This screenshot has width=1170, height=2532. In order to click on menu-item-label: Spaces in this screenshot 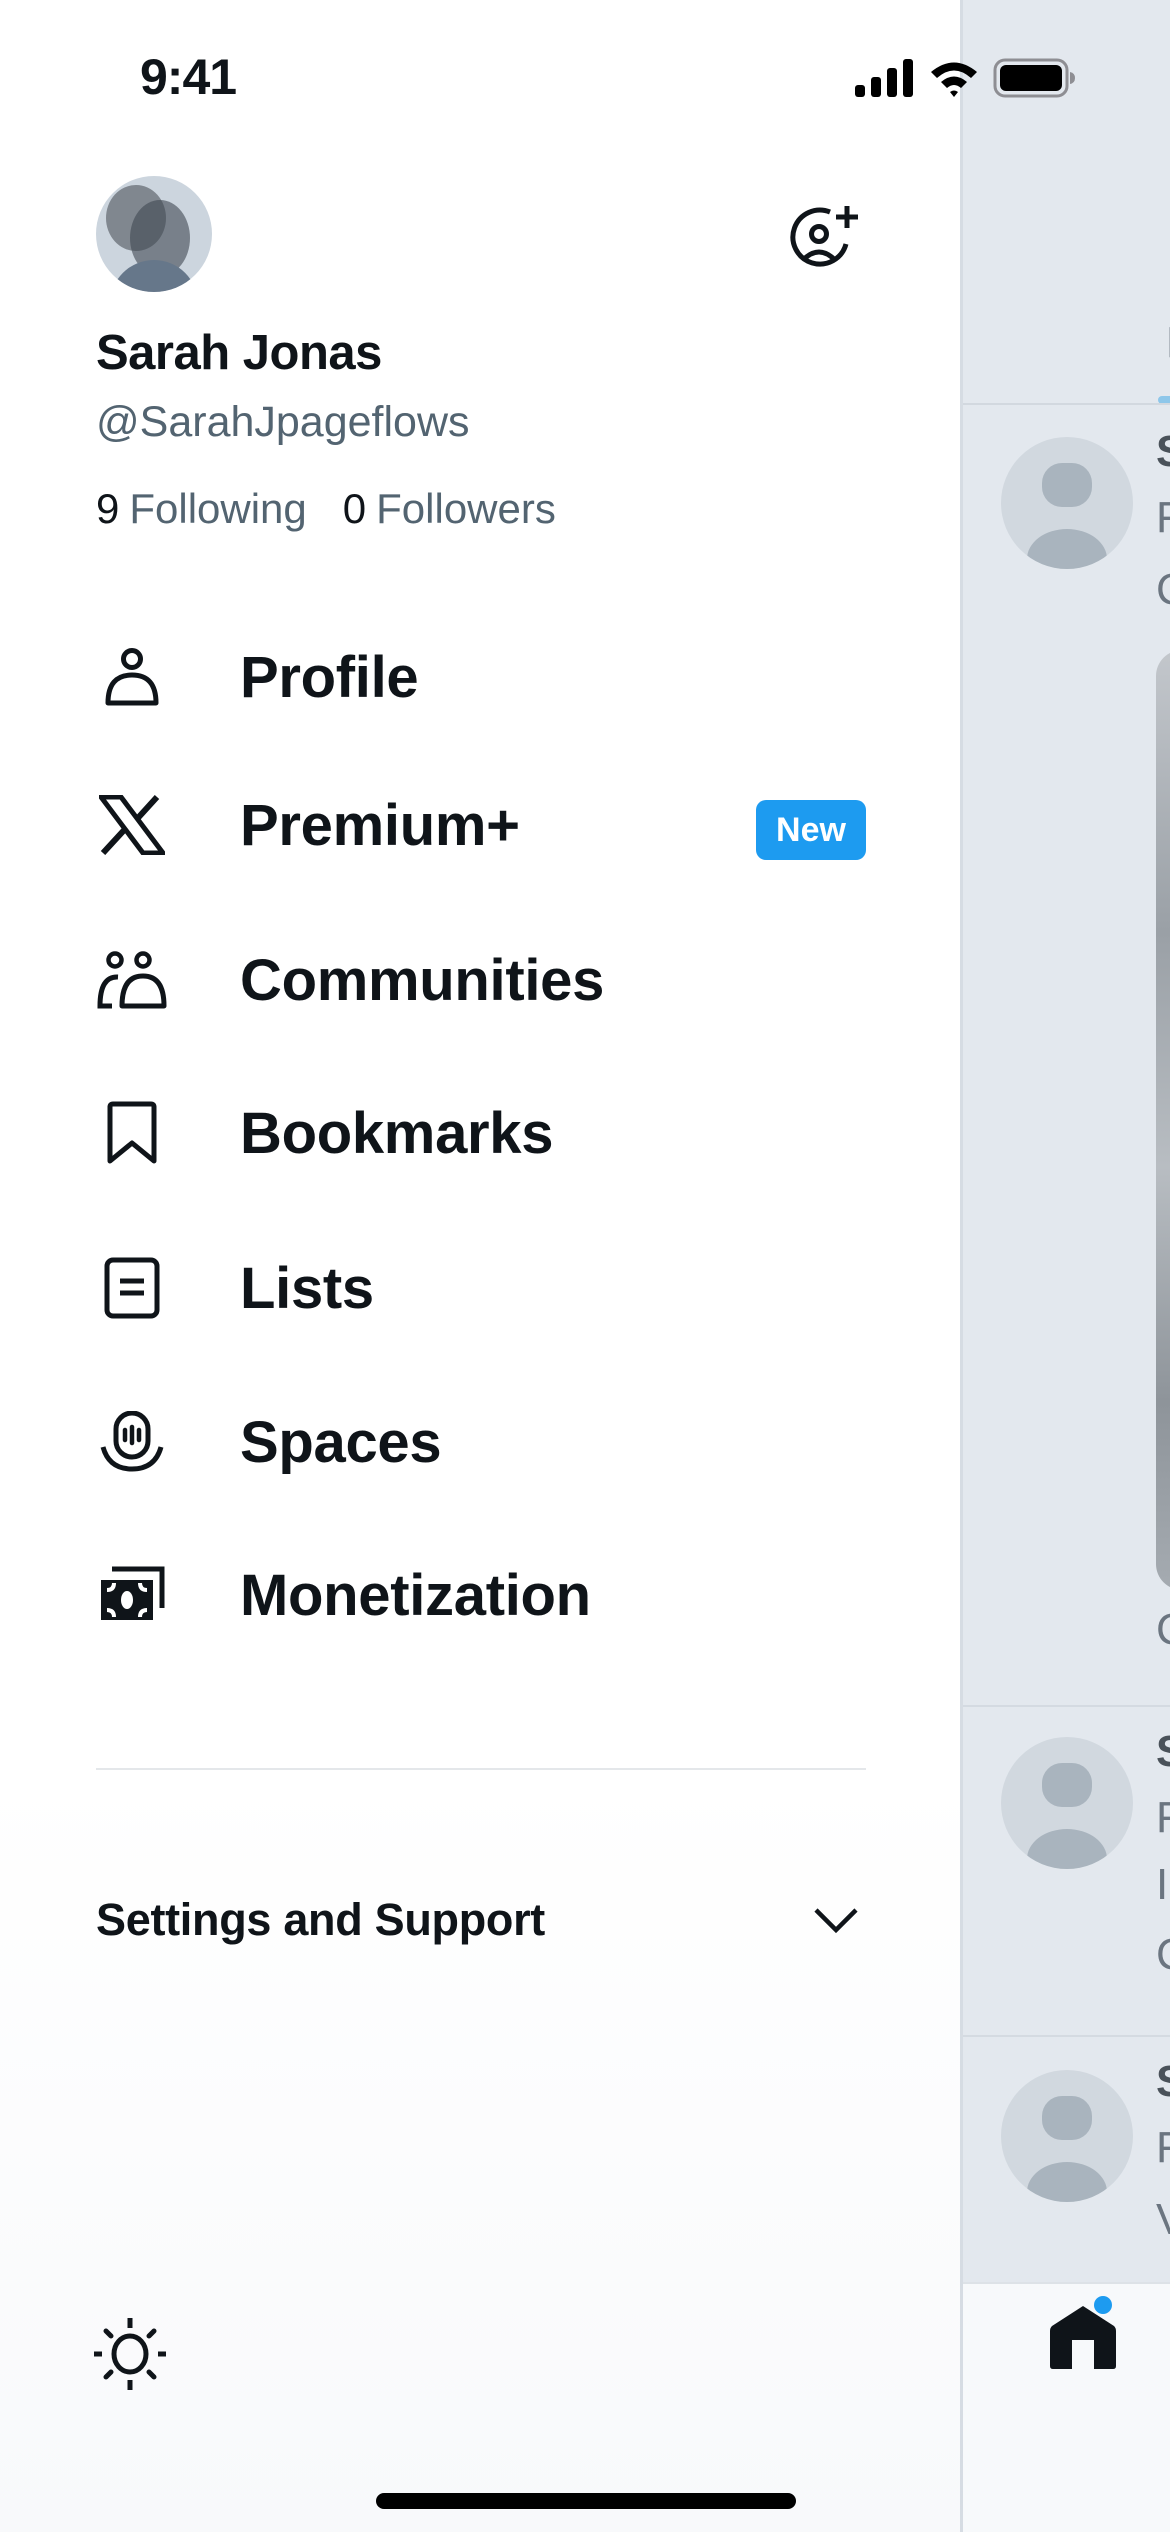, I will do `click(341, 1442)`.